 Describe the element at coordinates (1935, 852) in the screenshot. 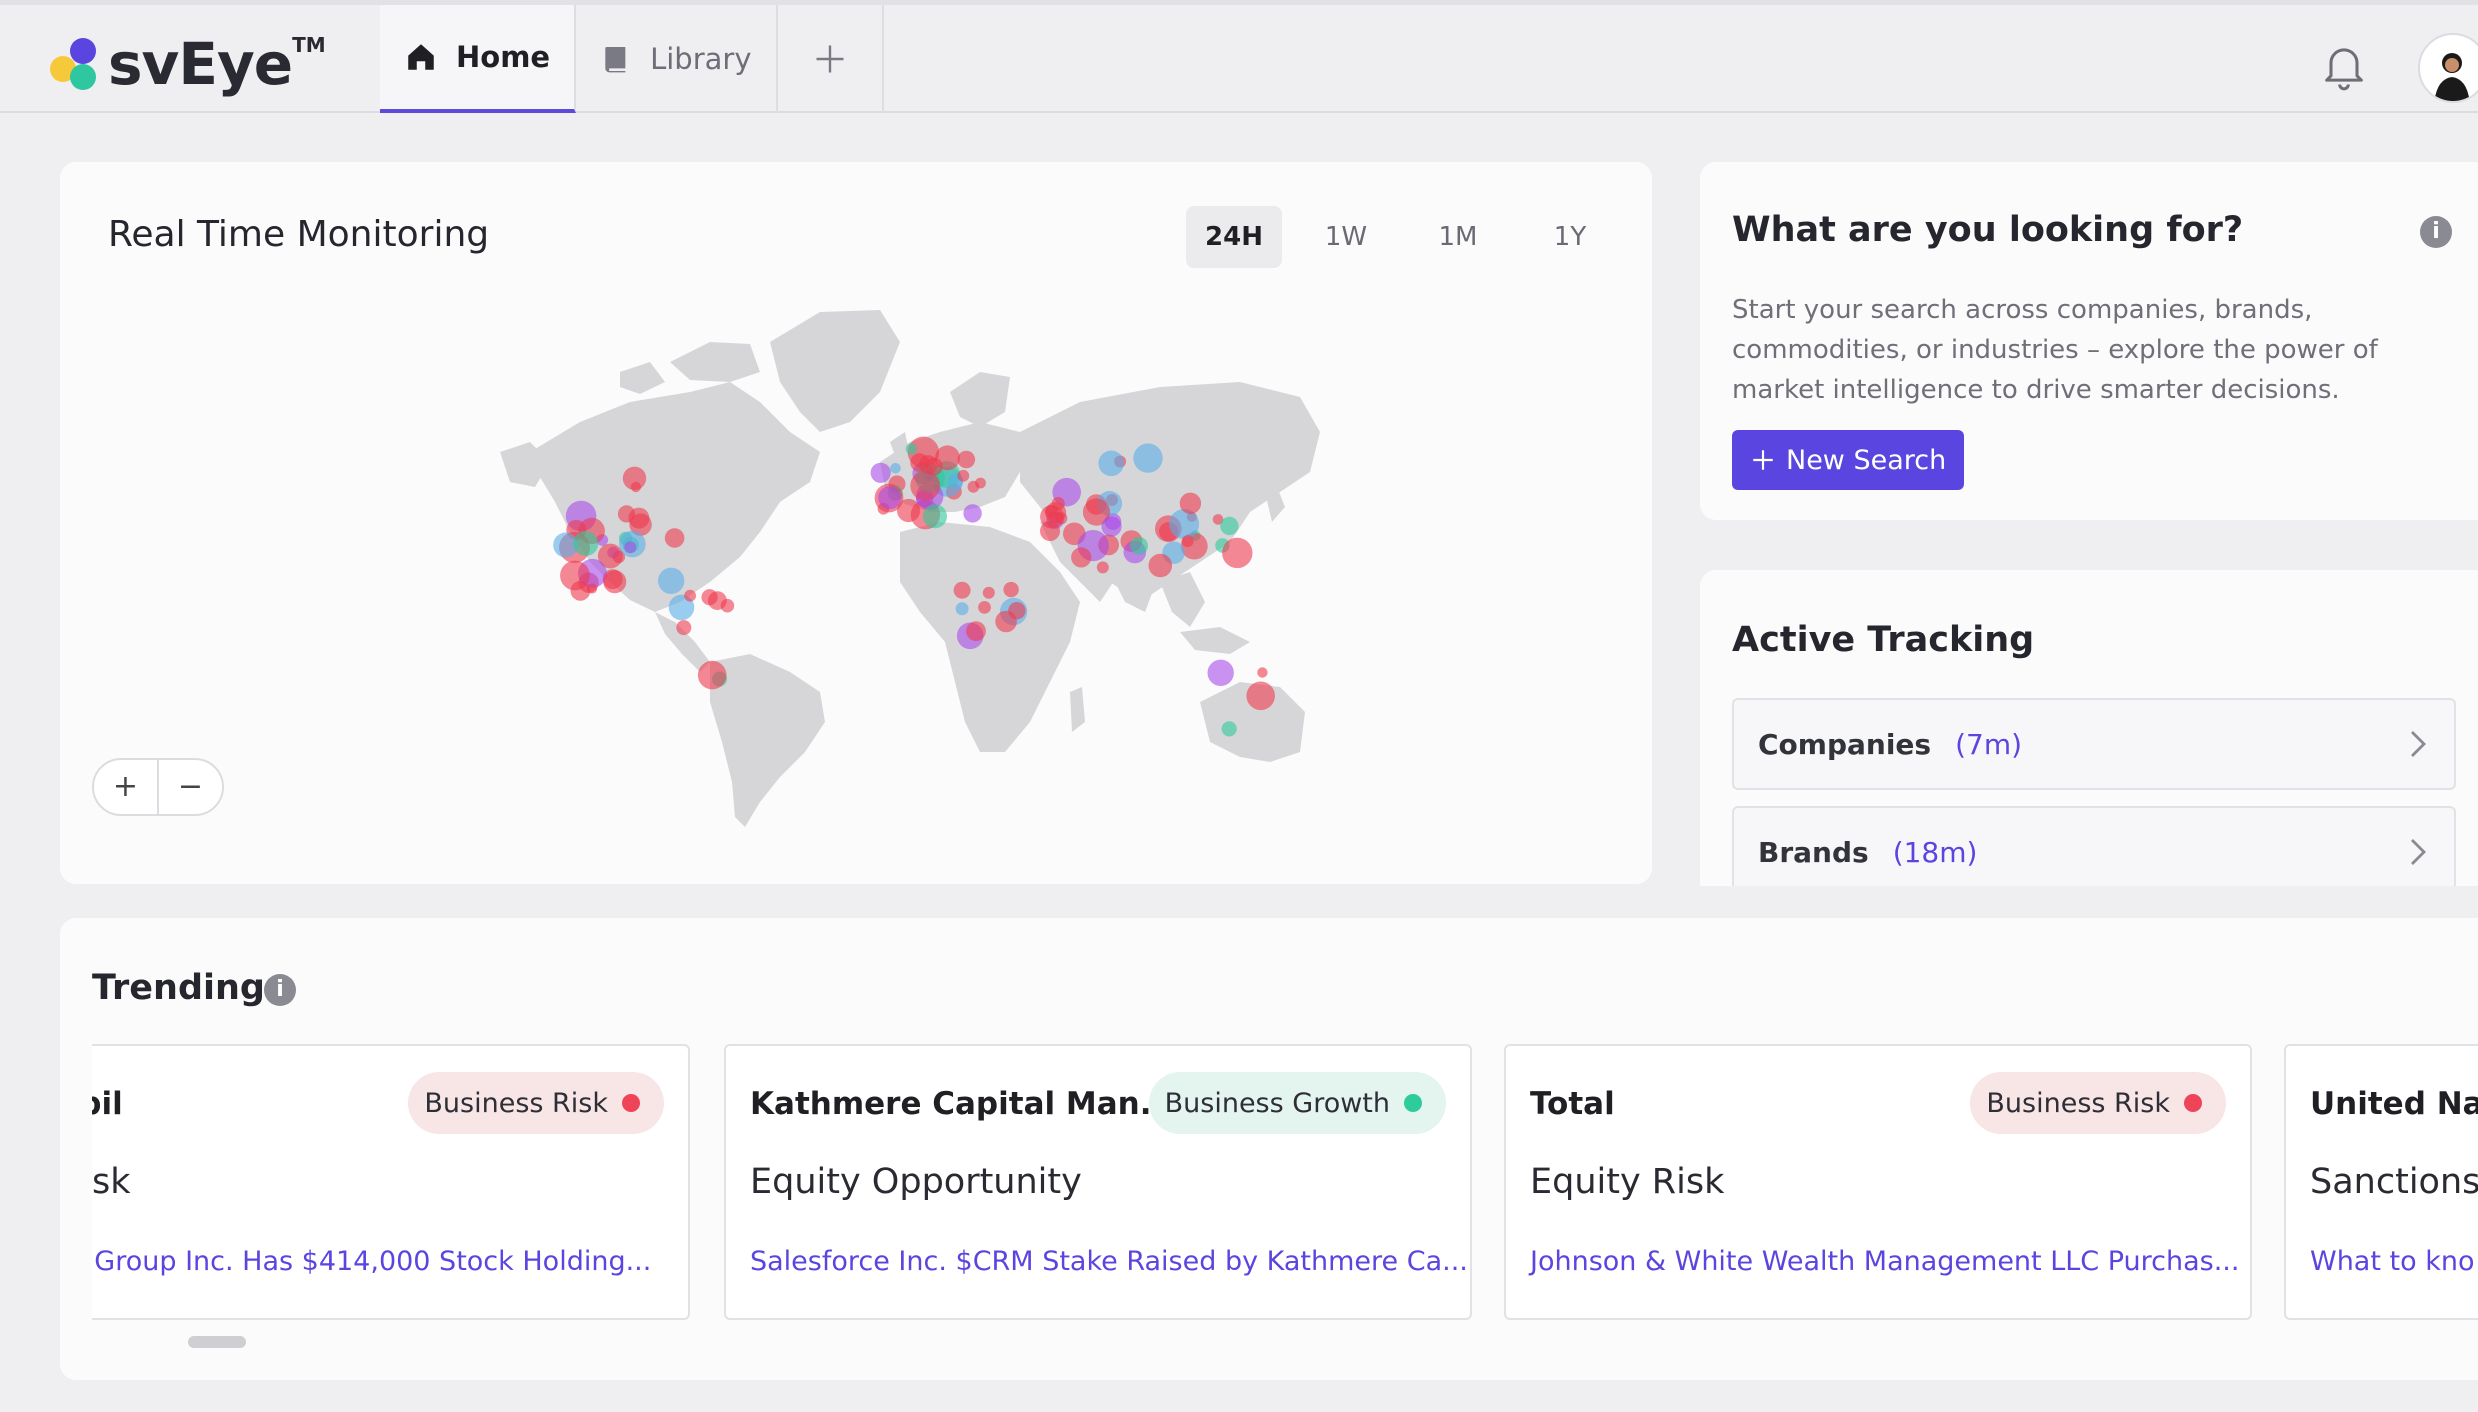

I see `tracking-item-count: (18m)` at that location.